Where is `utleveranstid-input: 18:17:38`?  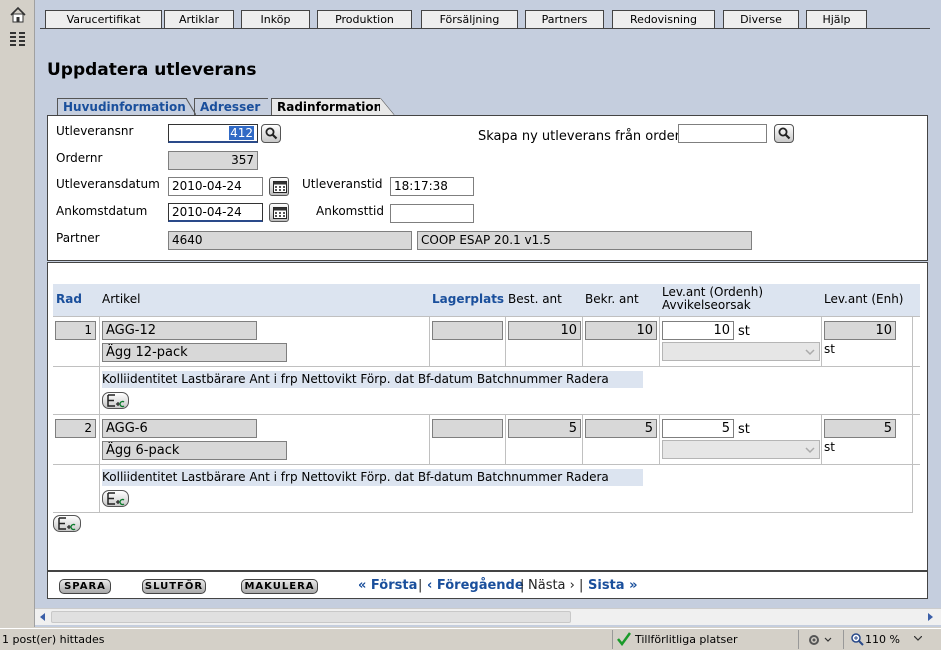 utleveranstid-input: 18:17:38 is located at coordinates (432, 186).